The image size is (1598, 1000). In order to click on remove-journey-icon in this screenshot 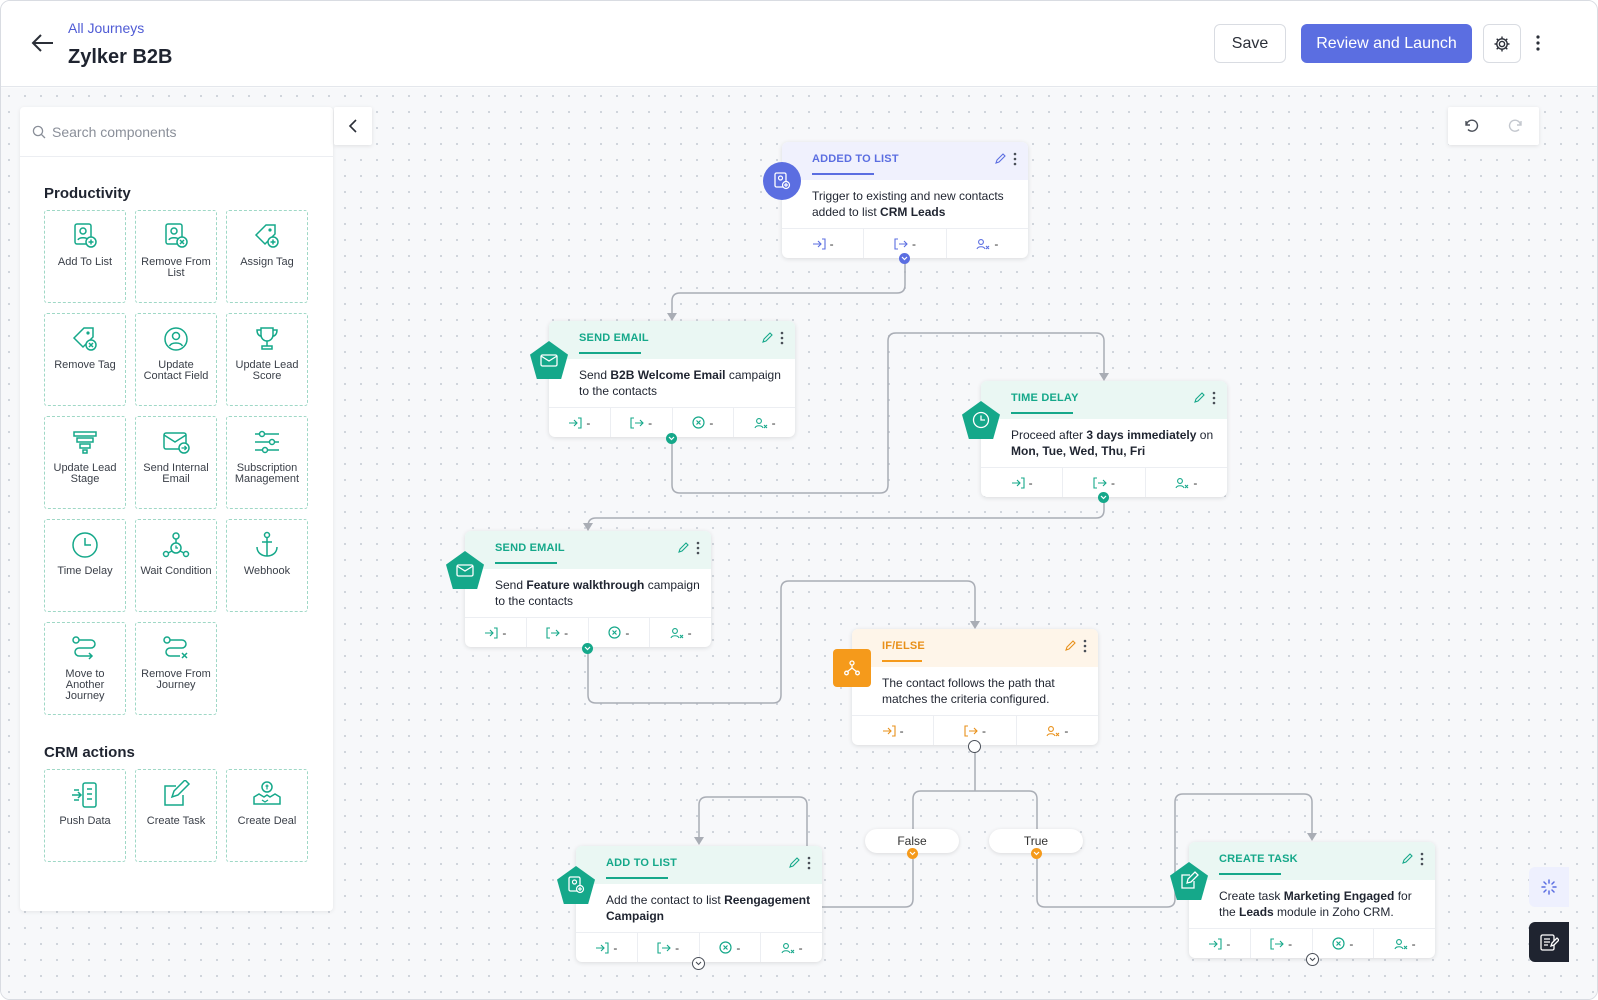, I will do `click(175, 647)`.